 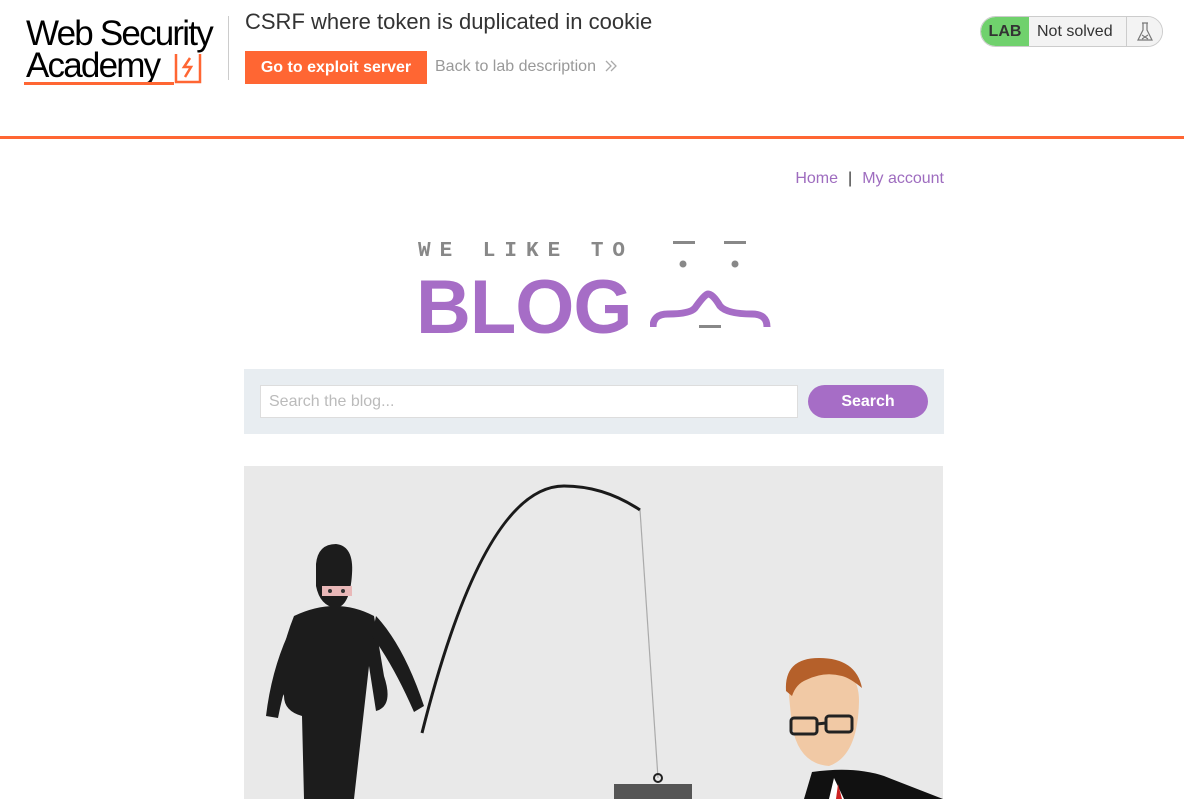 I want to click on my-account-link: My account, so click(x=903, y=178).